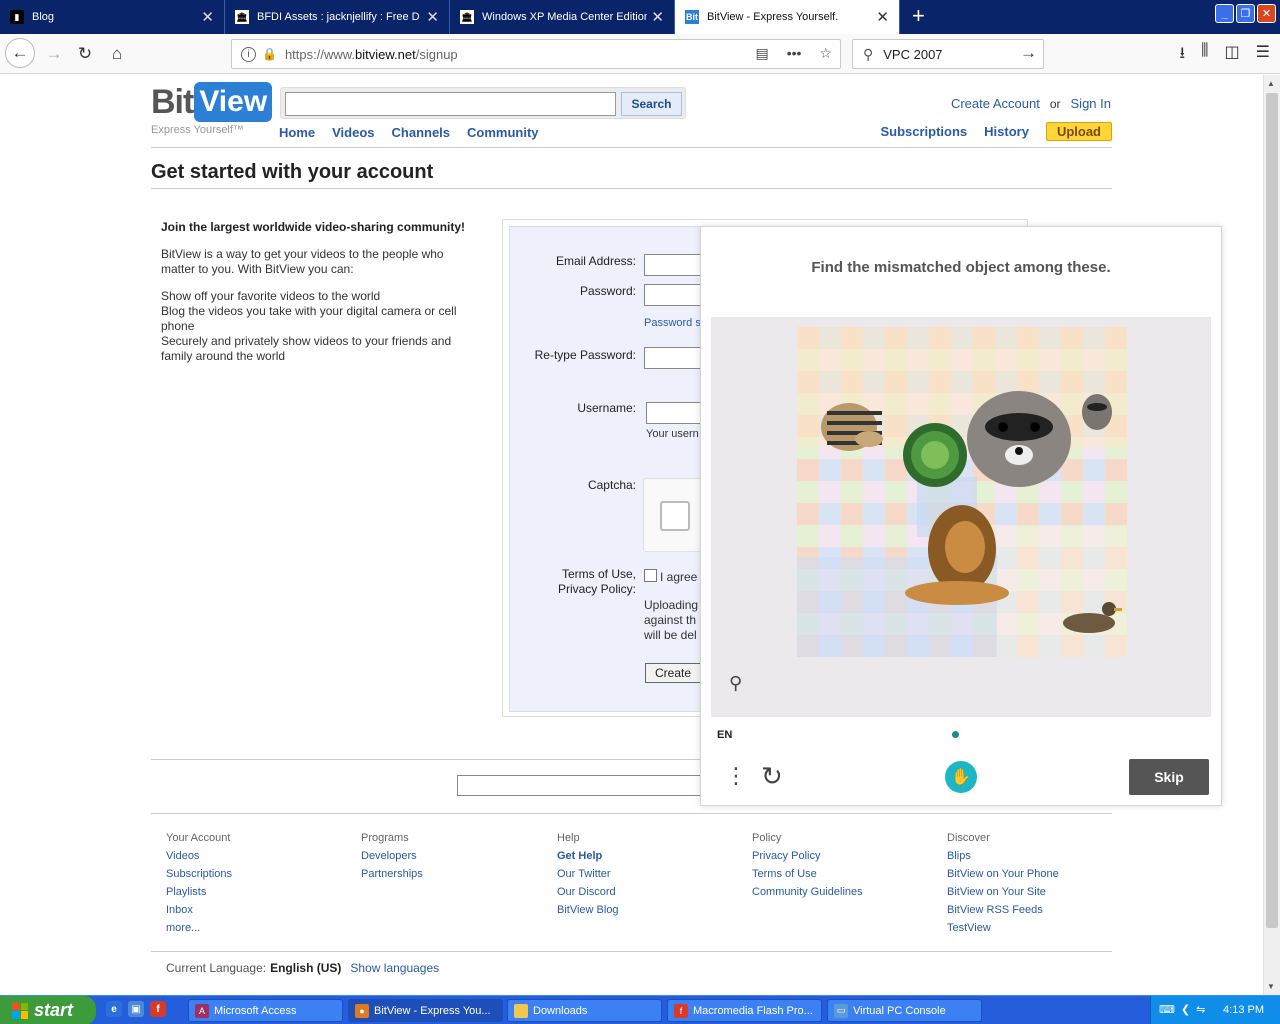  I want to click on minimize-icon: _, so click(1224, 13).